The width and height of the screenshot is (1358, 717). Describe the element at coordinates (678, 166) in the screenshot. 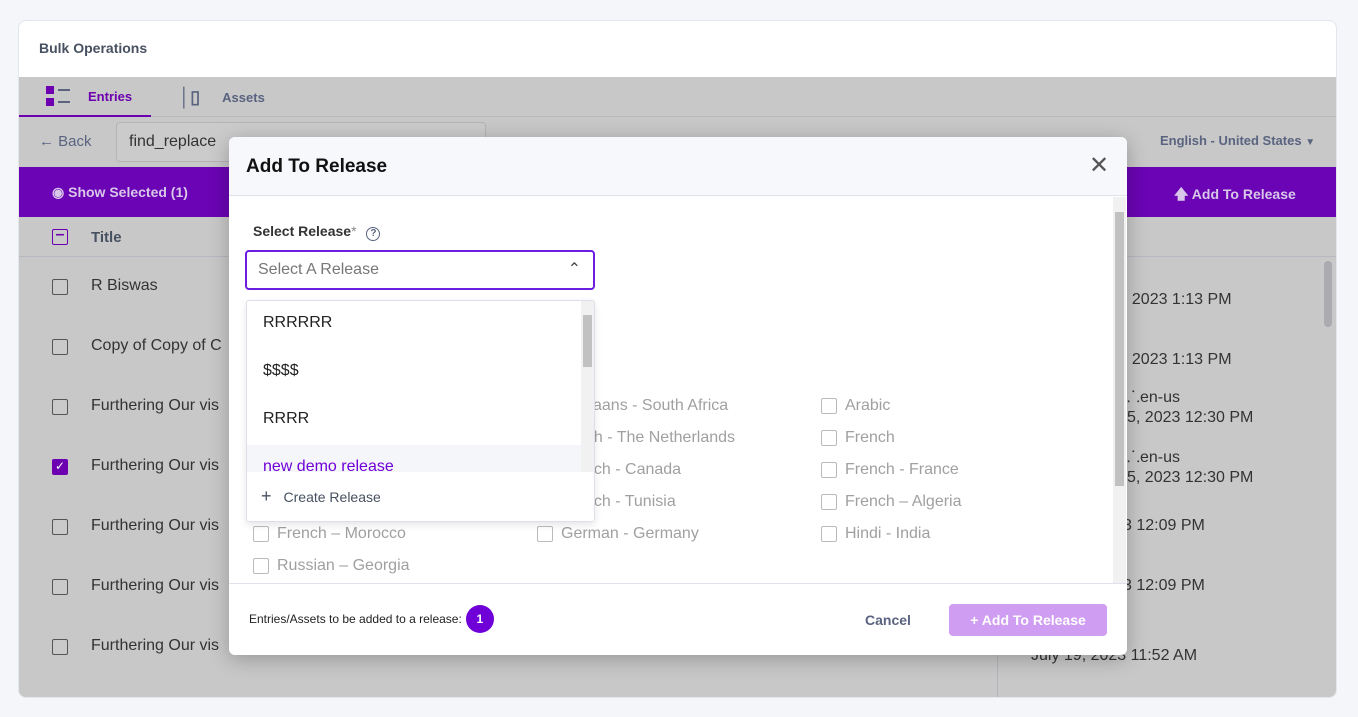

I see `modal-header: Add To Release ✕` at that location.